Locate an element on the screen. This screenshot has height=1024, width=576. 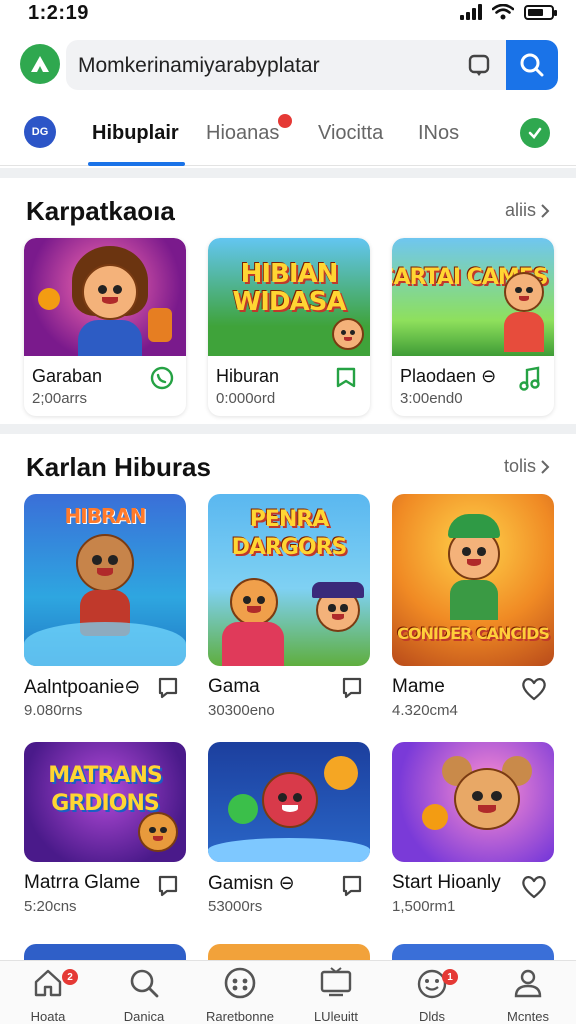
nav-games: Raretbonne is located at coordinates (240, 995).